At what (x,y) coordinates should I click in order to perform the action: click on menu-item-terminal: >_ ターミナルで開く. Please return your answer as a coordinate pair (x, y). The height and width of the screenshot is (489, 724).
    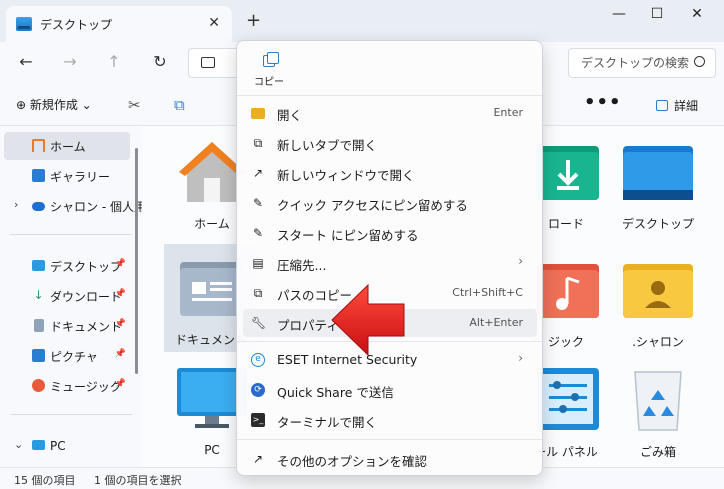
    Looking at the image, I should click on (390, 420).